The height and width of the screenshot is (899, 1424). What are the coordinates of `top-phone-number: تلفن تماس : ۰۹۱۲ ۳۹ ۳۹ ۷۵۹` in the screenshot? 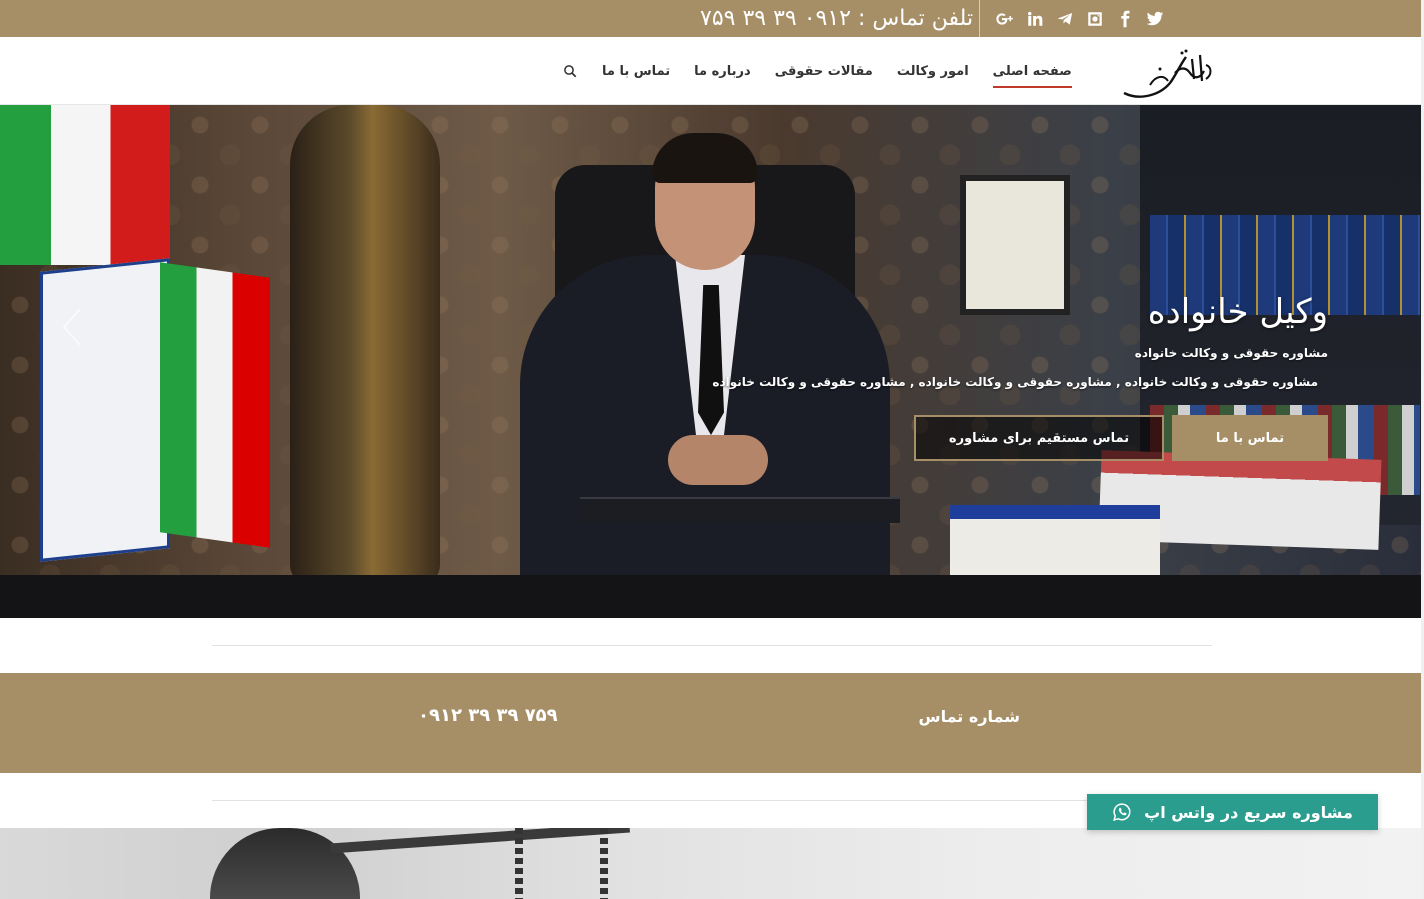 It's located at (836, 18).